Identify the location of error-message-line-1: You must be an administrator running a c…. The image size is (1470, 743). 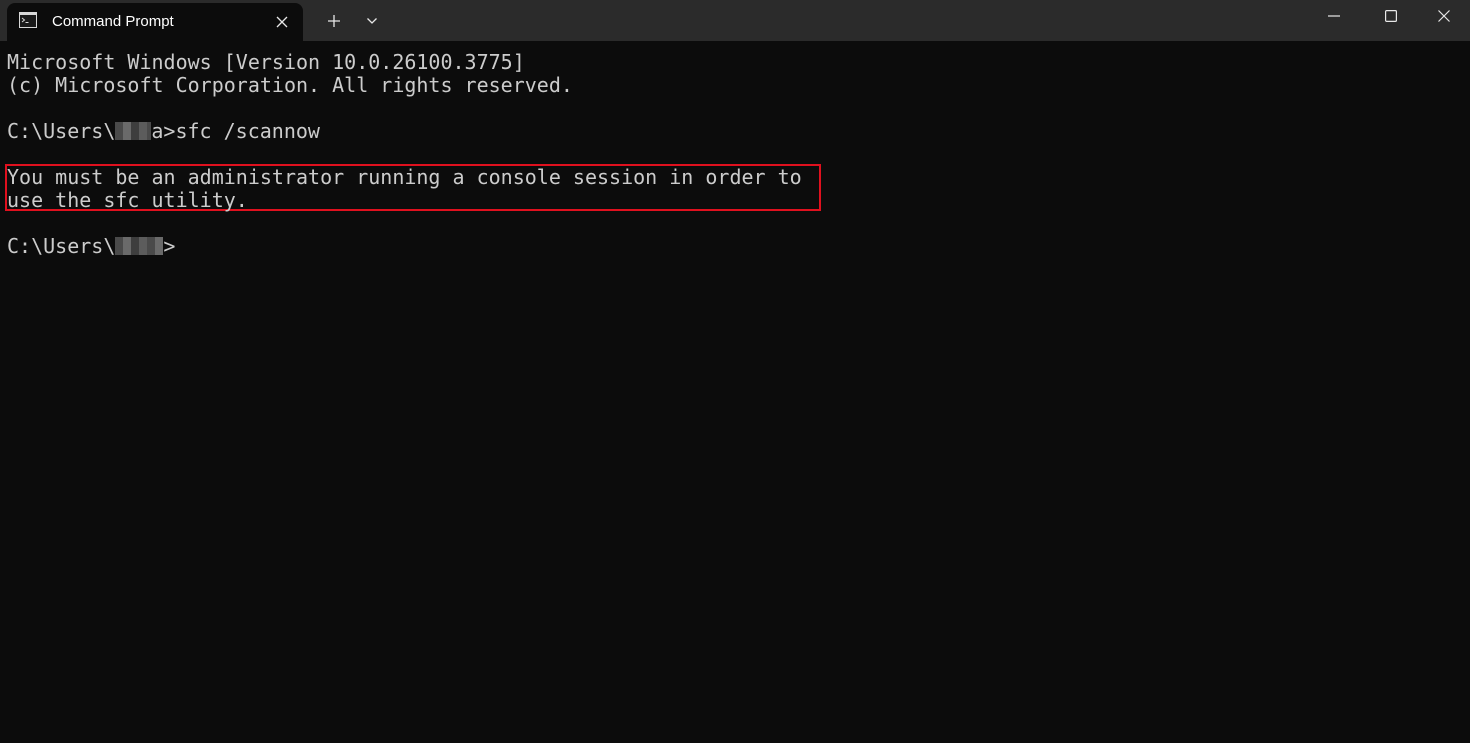
(404, 177).